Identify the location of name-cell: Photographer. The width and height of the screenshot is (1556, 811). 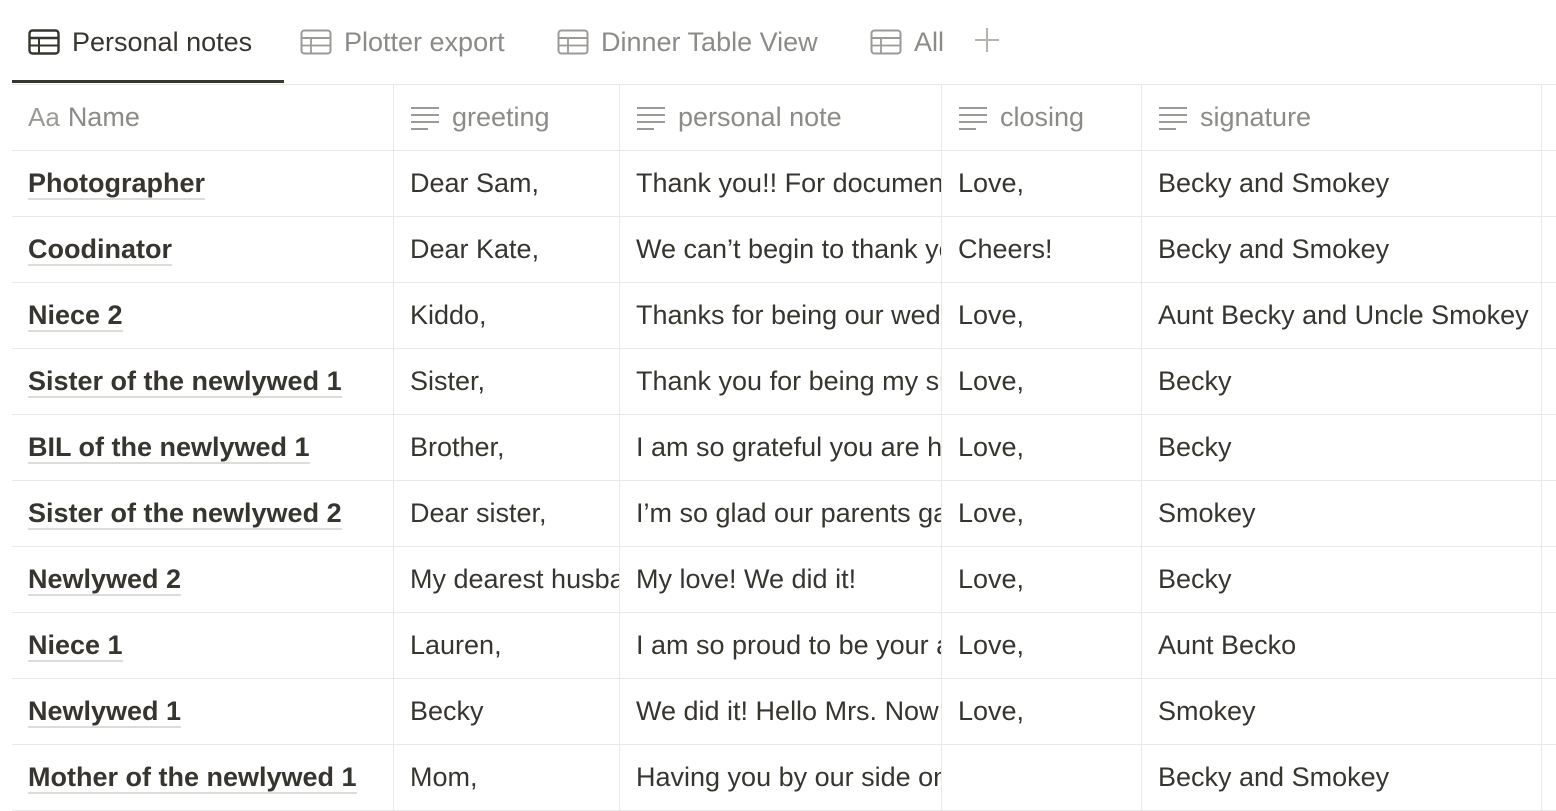
(203, 183).